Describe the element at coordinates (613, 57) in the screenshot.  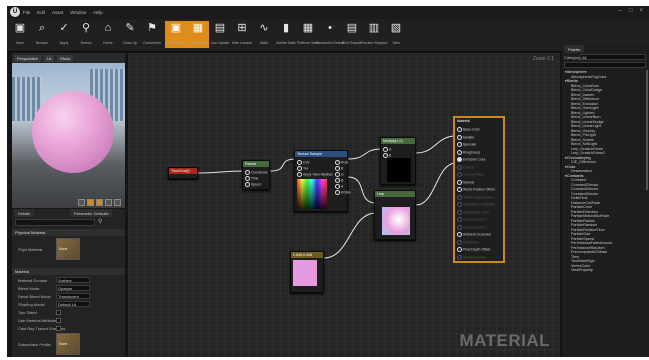
I see `category-select: All` at that location.